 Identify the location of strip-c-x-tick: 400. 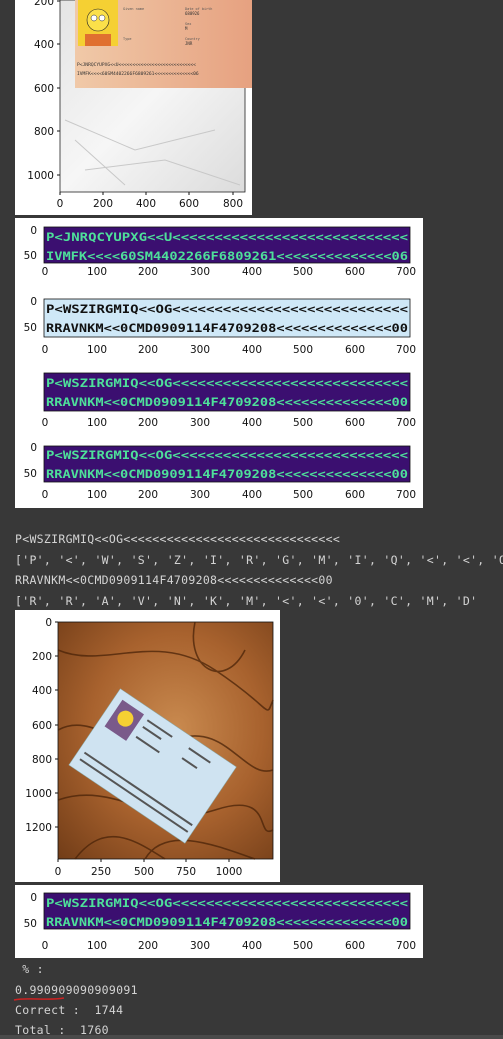
(252, 423).